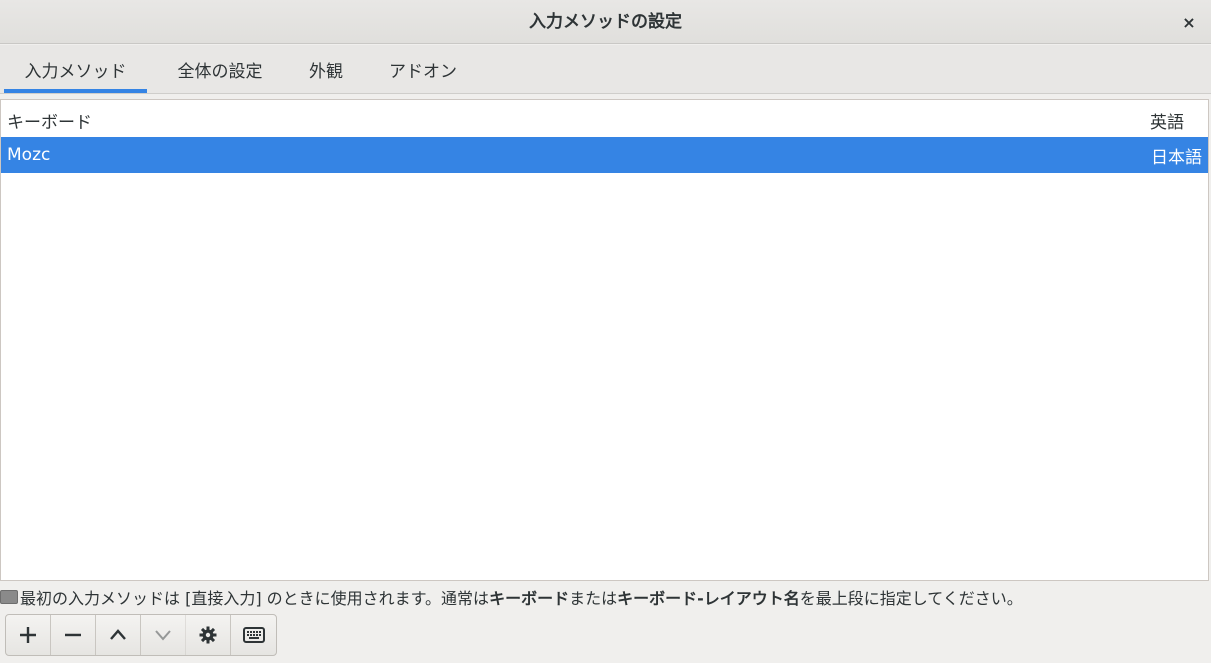 This screenshot has width=1211, height=663. Describe the element at coordinates (1167, 122) in the screenshot. I see `input-method-language: 英語` at that location.